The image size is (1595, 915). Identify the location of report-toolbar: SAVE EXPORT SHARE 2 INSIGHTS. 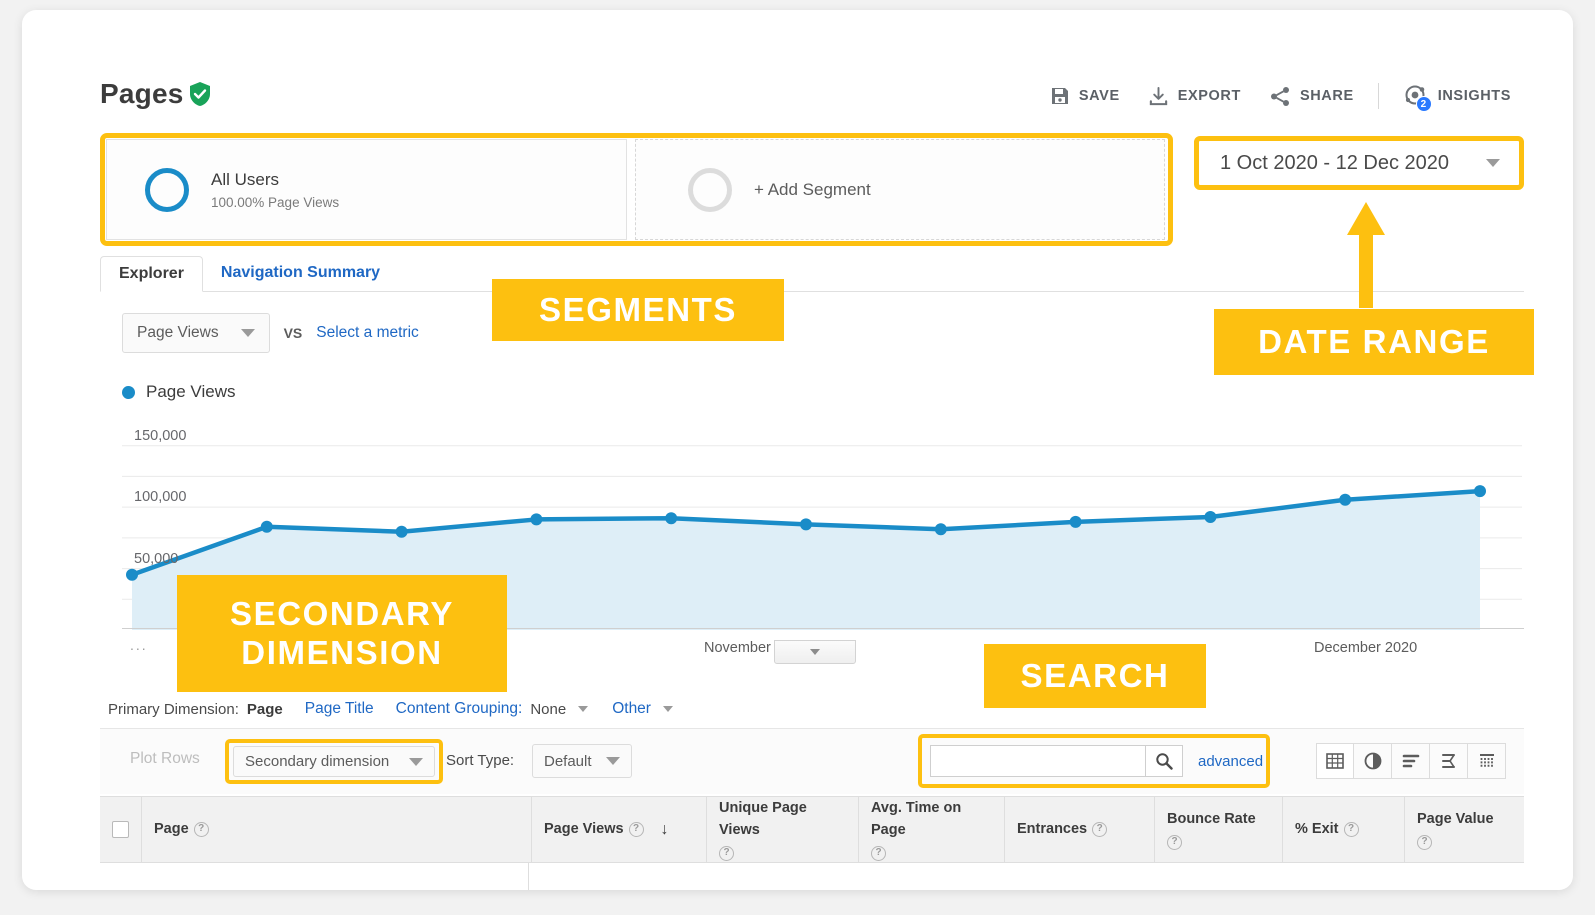
(1280, 96).